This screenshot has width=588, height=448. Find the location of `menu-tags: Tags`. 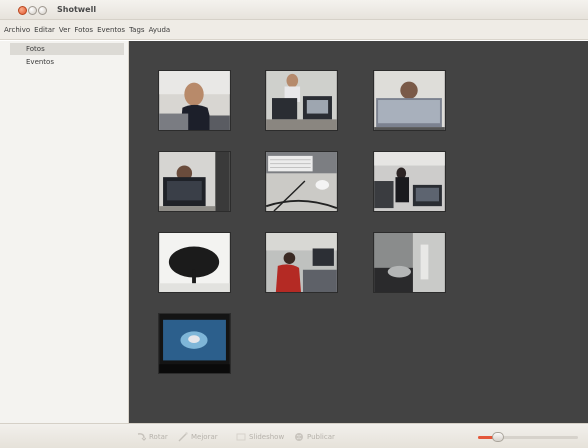

menu-tags: Tags is located at coordinates (137, 30).